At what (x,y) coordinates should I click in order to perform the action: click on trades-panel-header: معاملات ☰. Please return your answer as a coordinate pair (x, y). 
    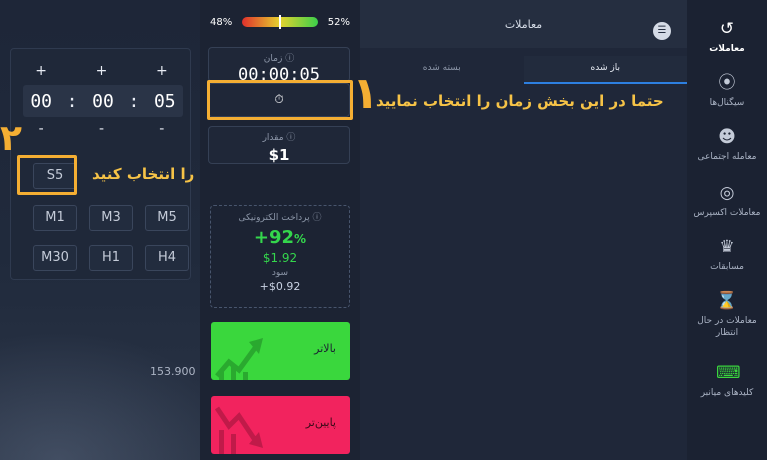
    Looking at the image, I should click on (523, 24).